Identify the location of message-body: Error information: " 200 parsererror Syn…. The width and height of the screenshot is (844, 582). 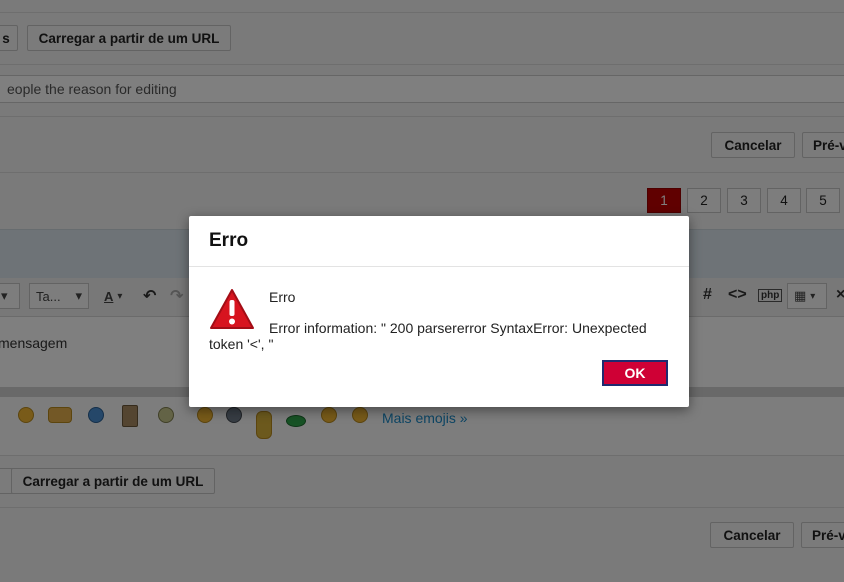
(428, 336).